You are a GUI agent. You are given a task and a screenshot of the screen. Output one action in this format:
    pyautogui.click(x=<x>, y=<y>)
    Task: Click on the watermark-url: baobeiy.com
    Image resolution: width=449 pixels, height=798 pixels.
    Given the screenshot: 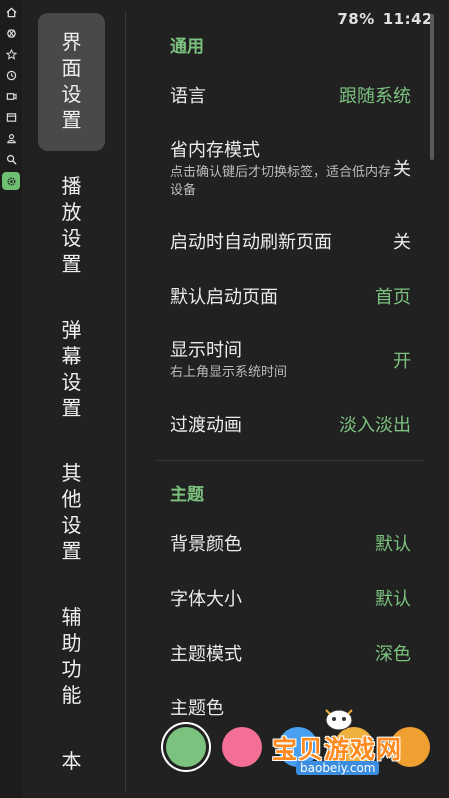 What is the action you would take?
    pyautogui.click(x=338, y=768)
    